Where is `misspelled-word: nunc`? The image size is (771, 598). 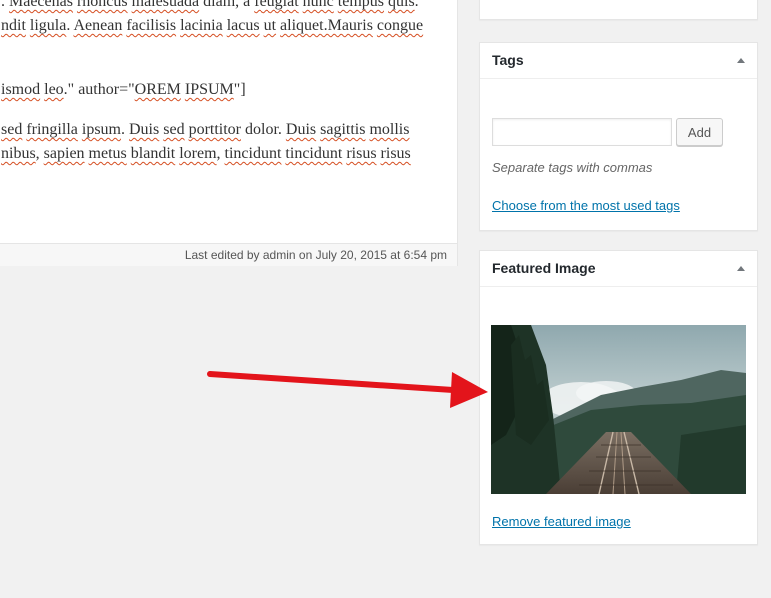
misspelled-word: nunc is located at coordinates (318, 5).